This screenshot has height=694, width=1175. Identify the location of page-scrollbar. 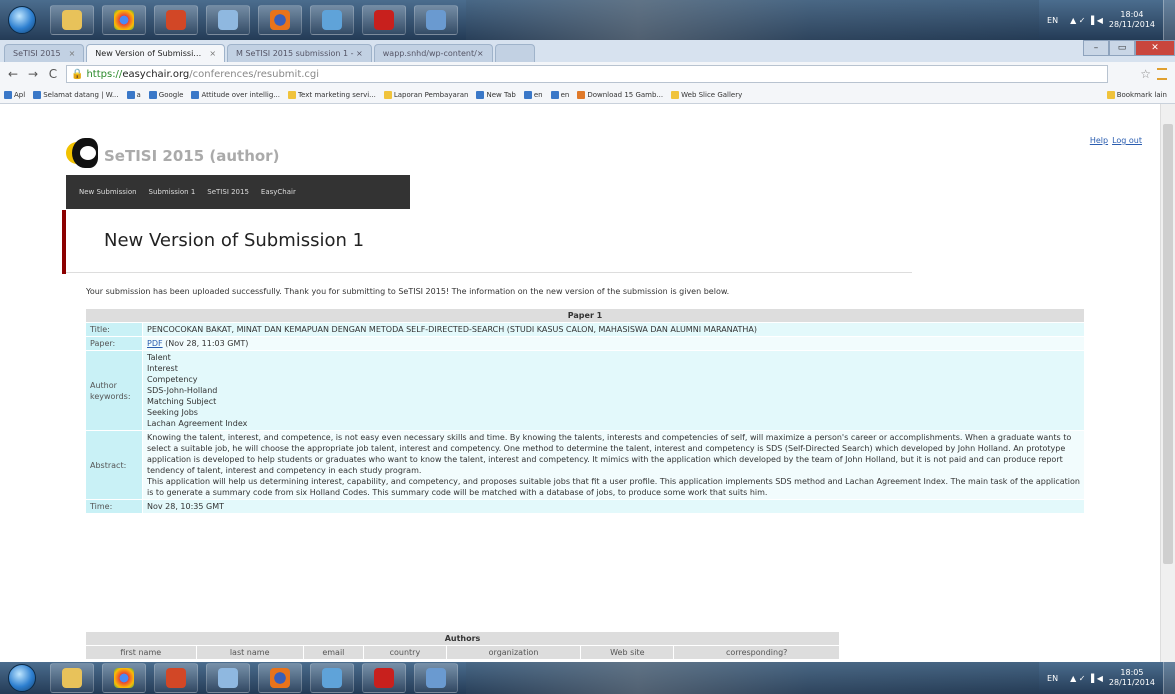
(1167, 383).